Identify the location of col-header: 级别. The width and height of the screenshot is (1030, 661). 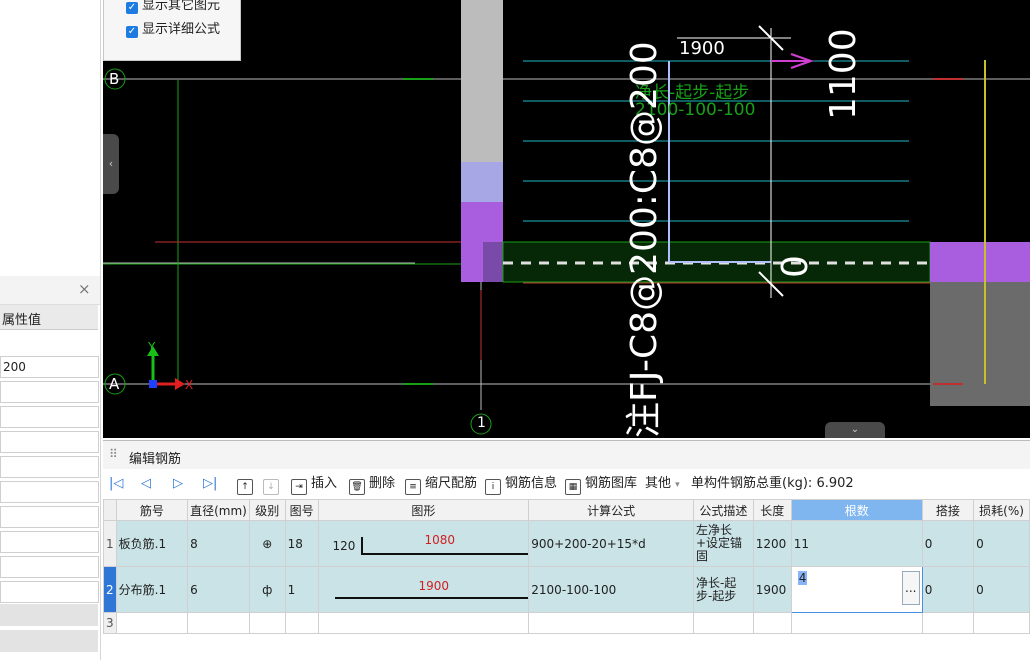
(267, 510).